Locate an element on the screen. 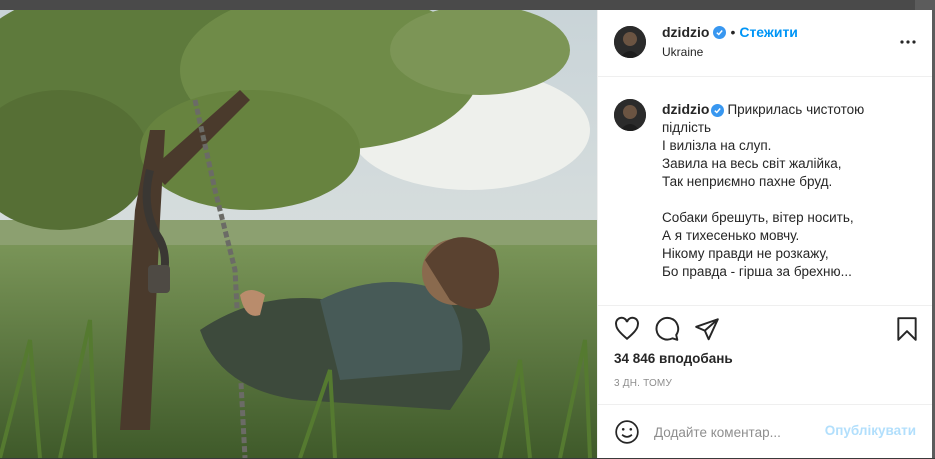  share-icon is located at coordinates (707, 329).